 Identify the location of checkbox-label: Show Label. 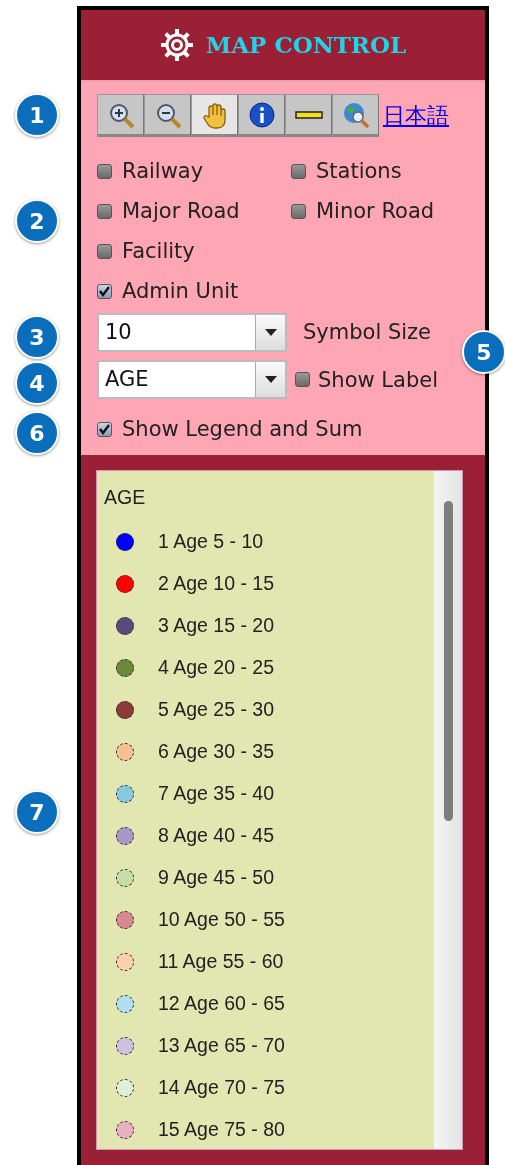
(378, 380).